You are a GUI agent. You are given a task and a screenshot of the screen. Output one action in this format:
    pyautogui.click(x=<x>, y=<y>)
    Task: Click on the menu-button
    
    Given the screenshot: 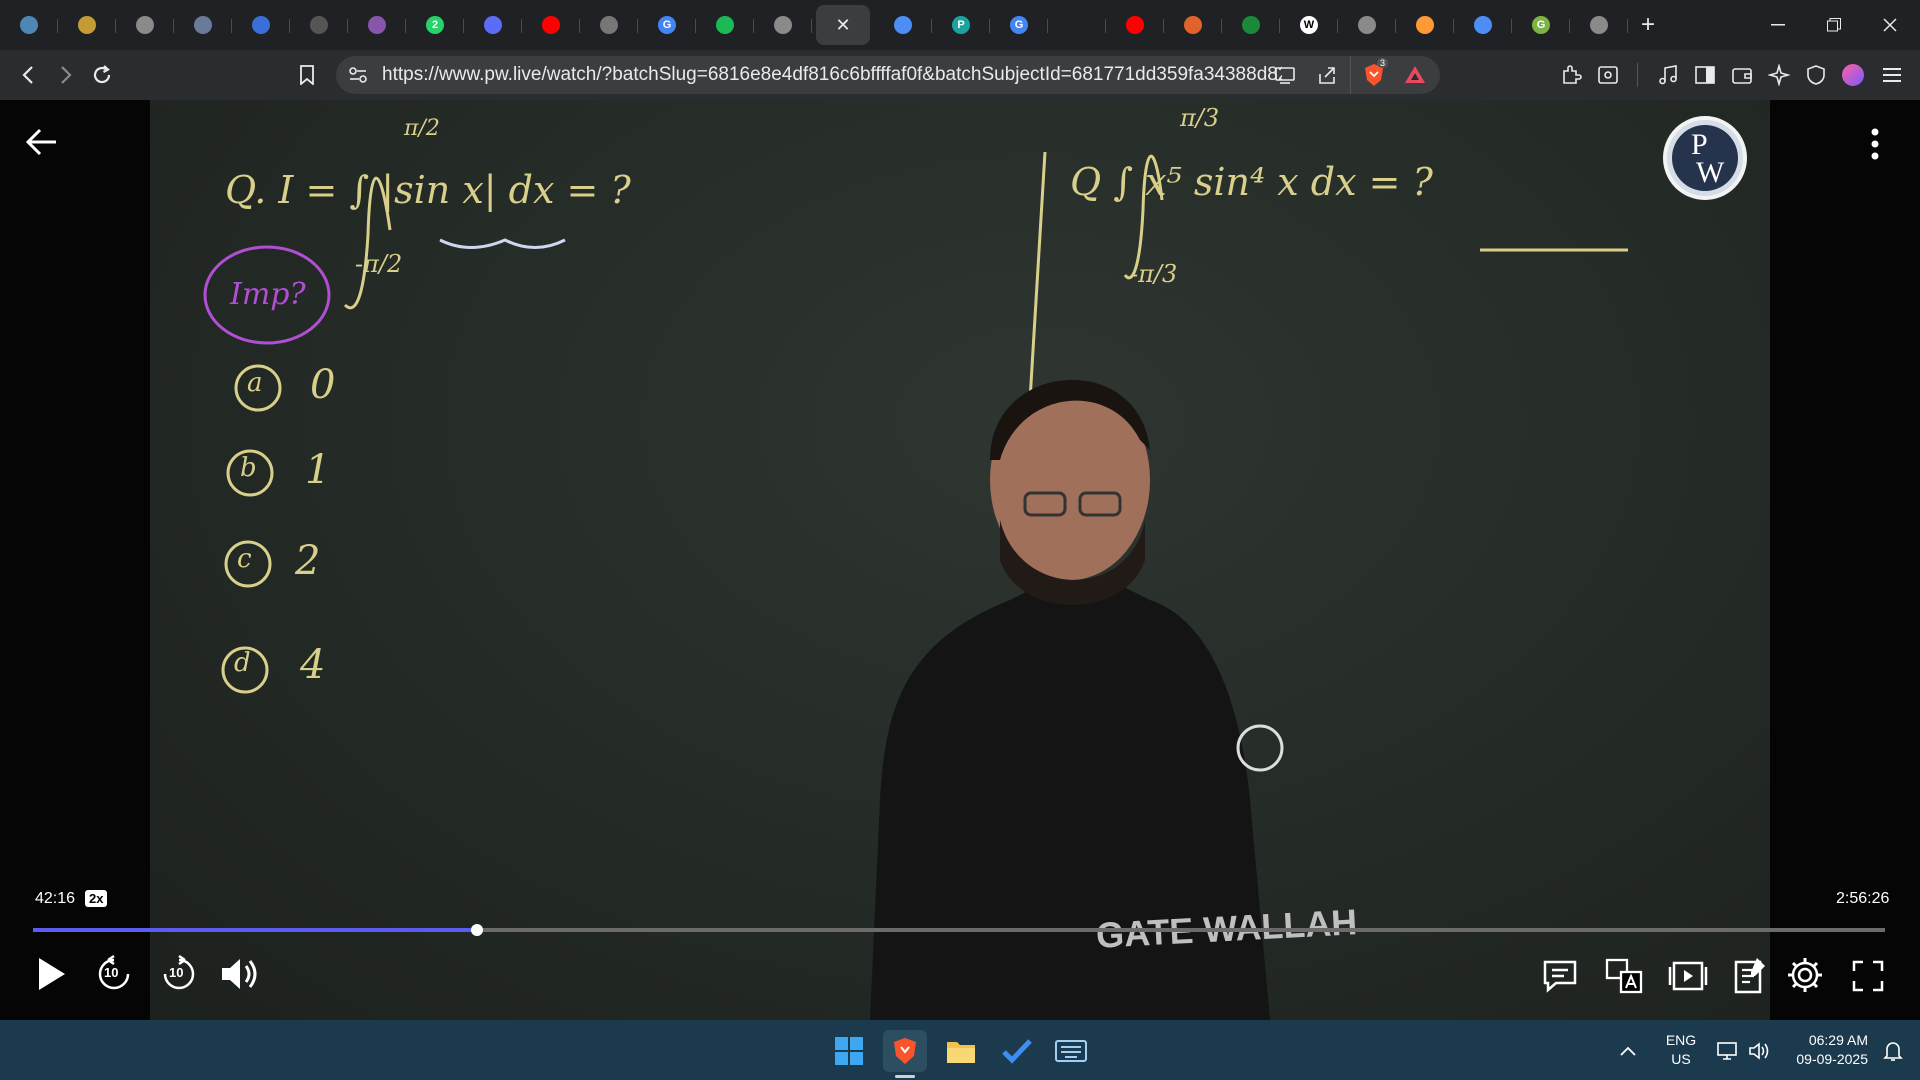 What is the action you would take?
    pyautogui.click(x=1892, y=75)
    